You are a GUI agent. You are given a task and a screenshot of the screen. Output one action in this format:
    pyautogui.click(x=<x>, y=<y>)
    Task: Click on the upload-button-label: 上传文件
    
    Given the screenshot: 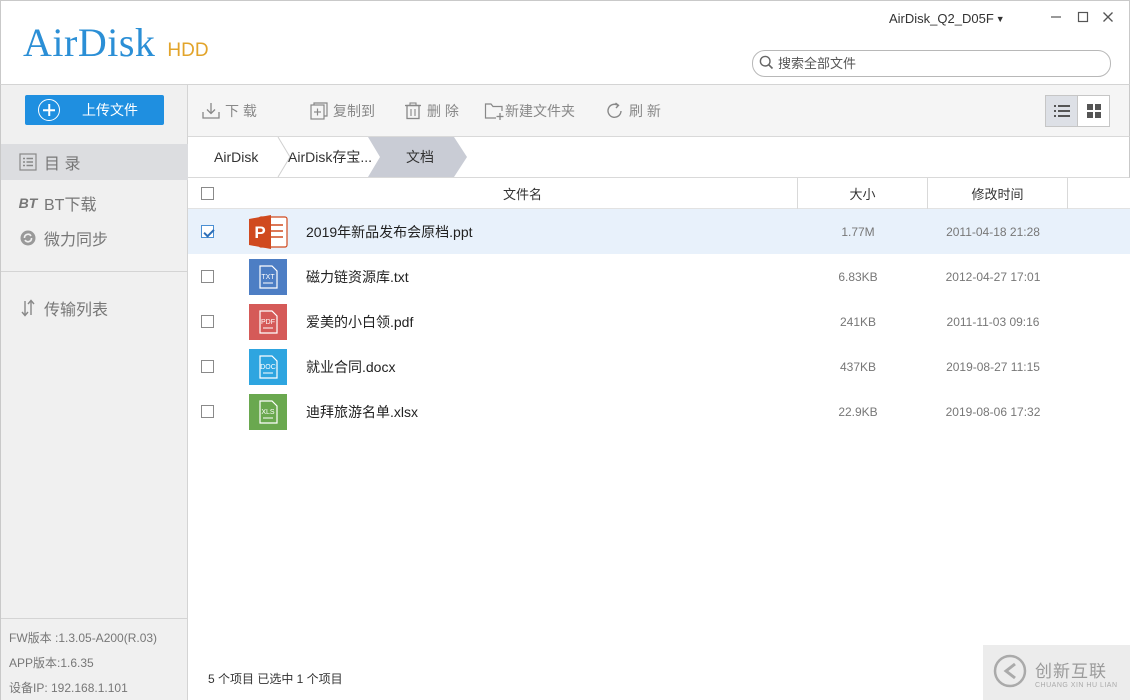 What is the action you would take?
    pyautogui.click(x=110, y=110)
    